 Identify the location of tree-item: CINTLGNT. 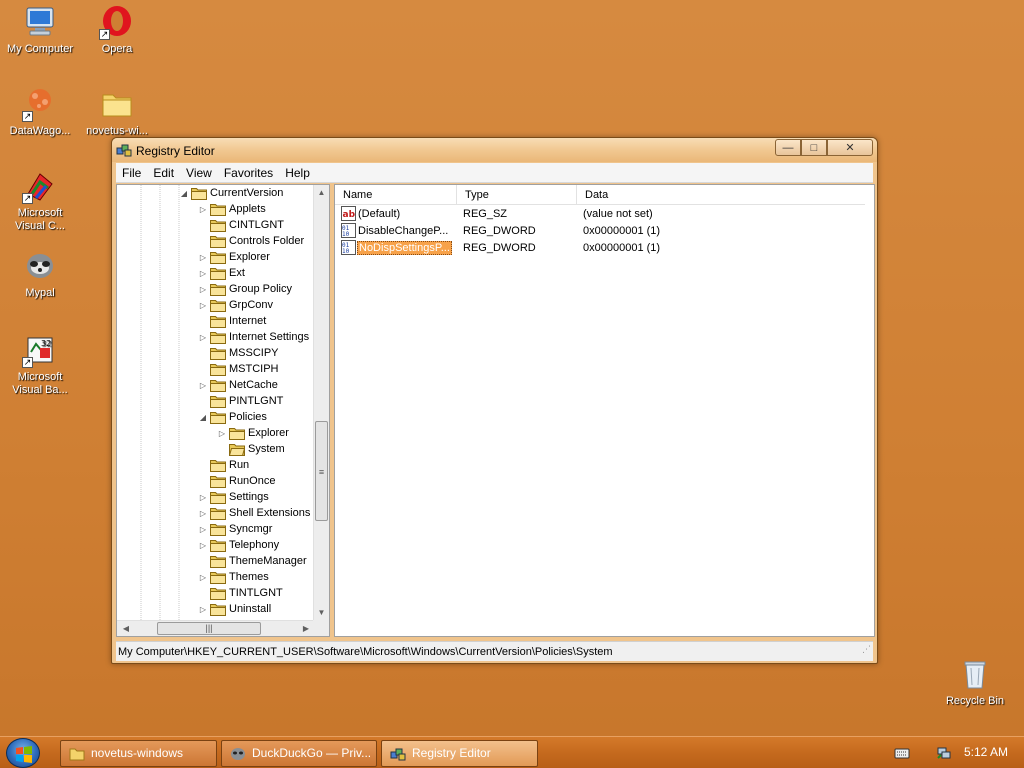
(241, 225).